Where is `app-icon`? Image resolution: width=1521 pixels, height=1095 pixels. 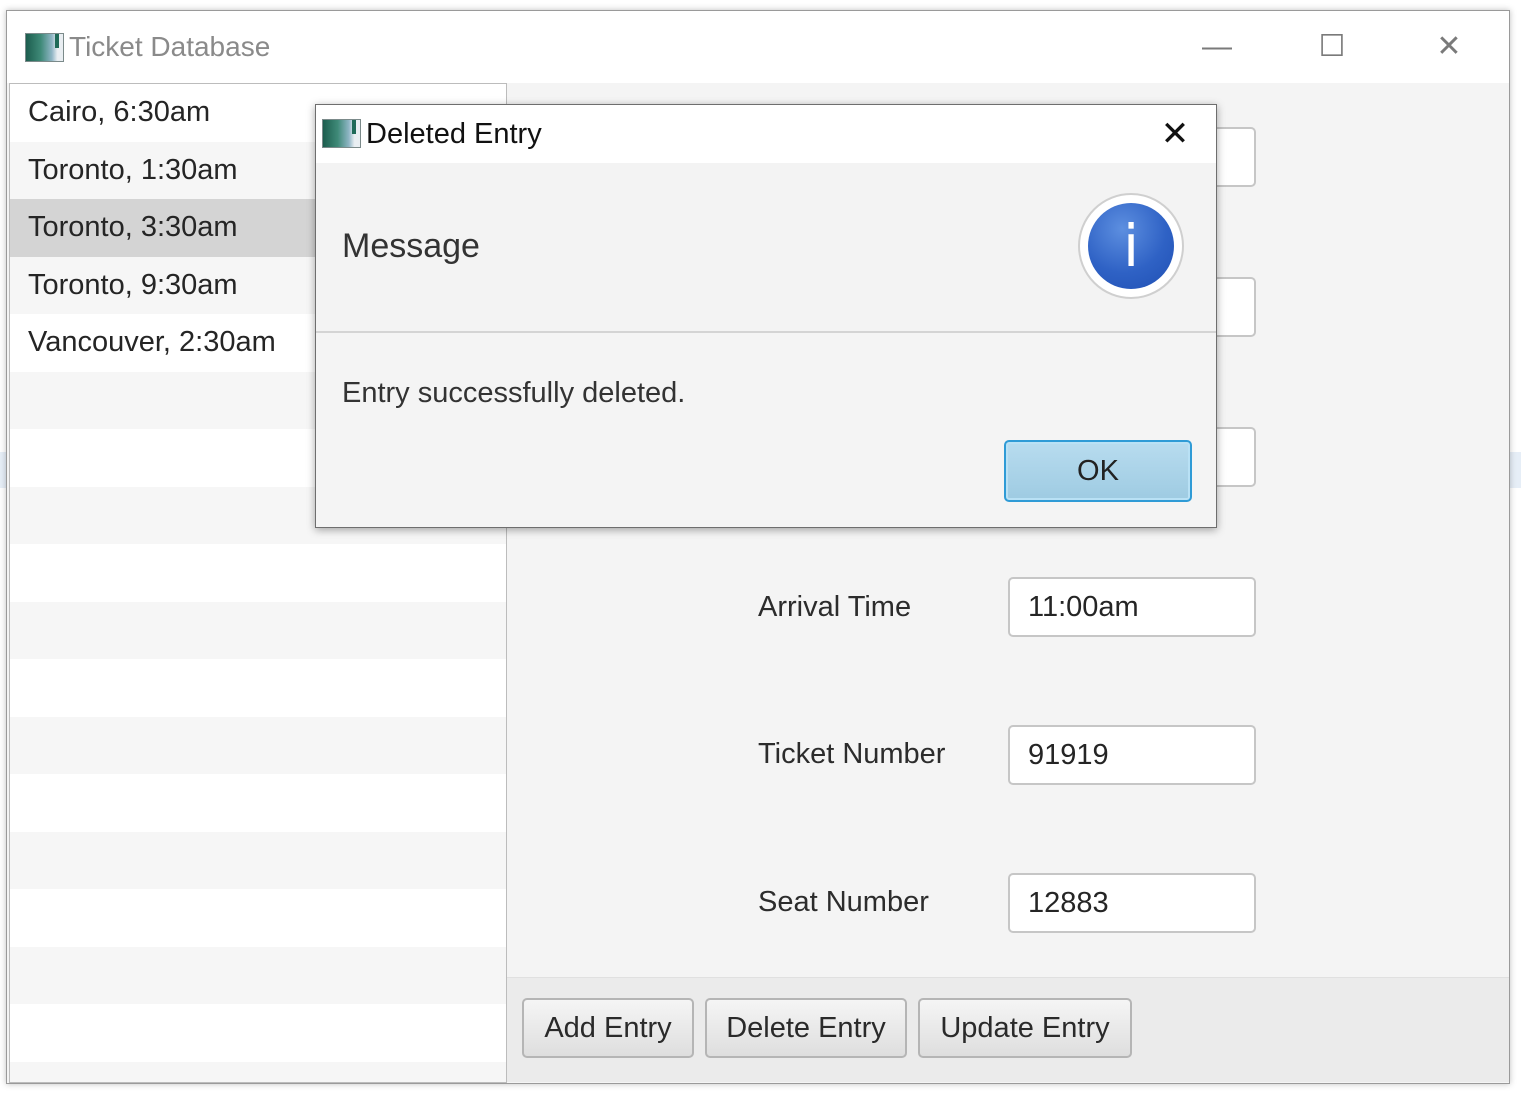 app-icon is located at coordinates (44, 47).